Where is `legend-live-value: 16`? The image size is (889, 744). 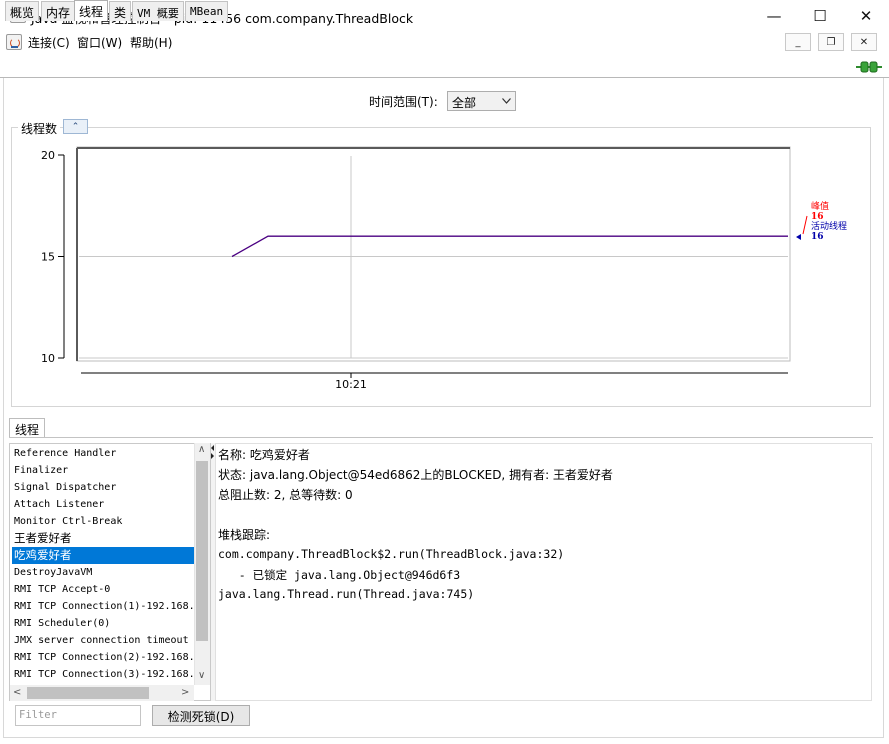 legend-live-value: 16 is located at coordinates (817, 237).